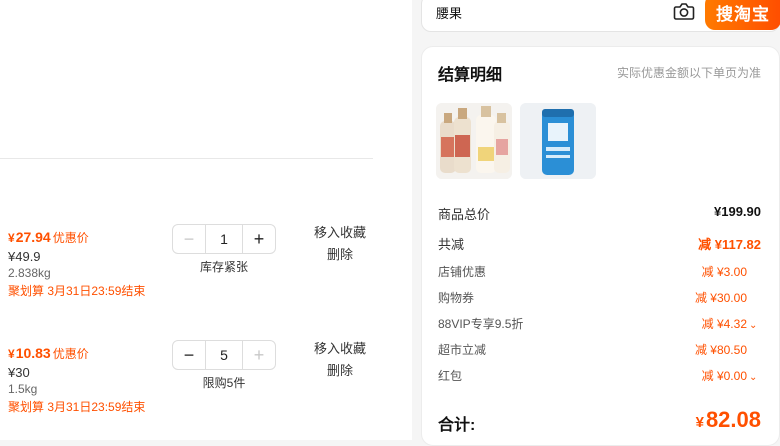 This screenshot has width=780, height=446. Describe the element at coordinates (23, 389) in the screenshot. I see `item-weight: 1.5kg` at that location.